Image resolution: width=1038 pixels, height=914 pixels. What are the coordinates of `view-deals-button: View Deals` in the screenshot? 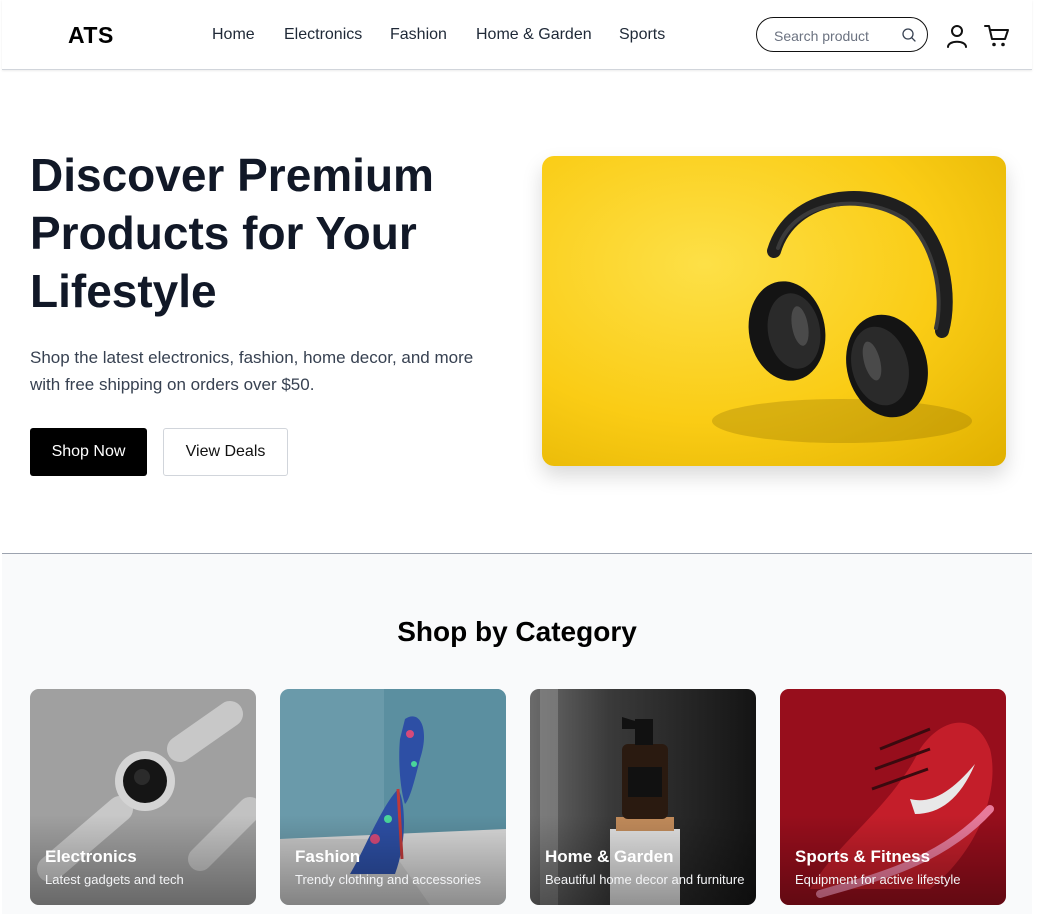 It's located at (225, 452).